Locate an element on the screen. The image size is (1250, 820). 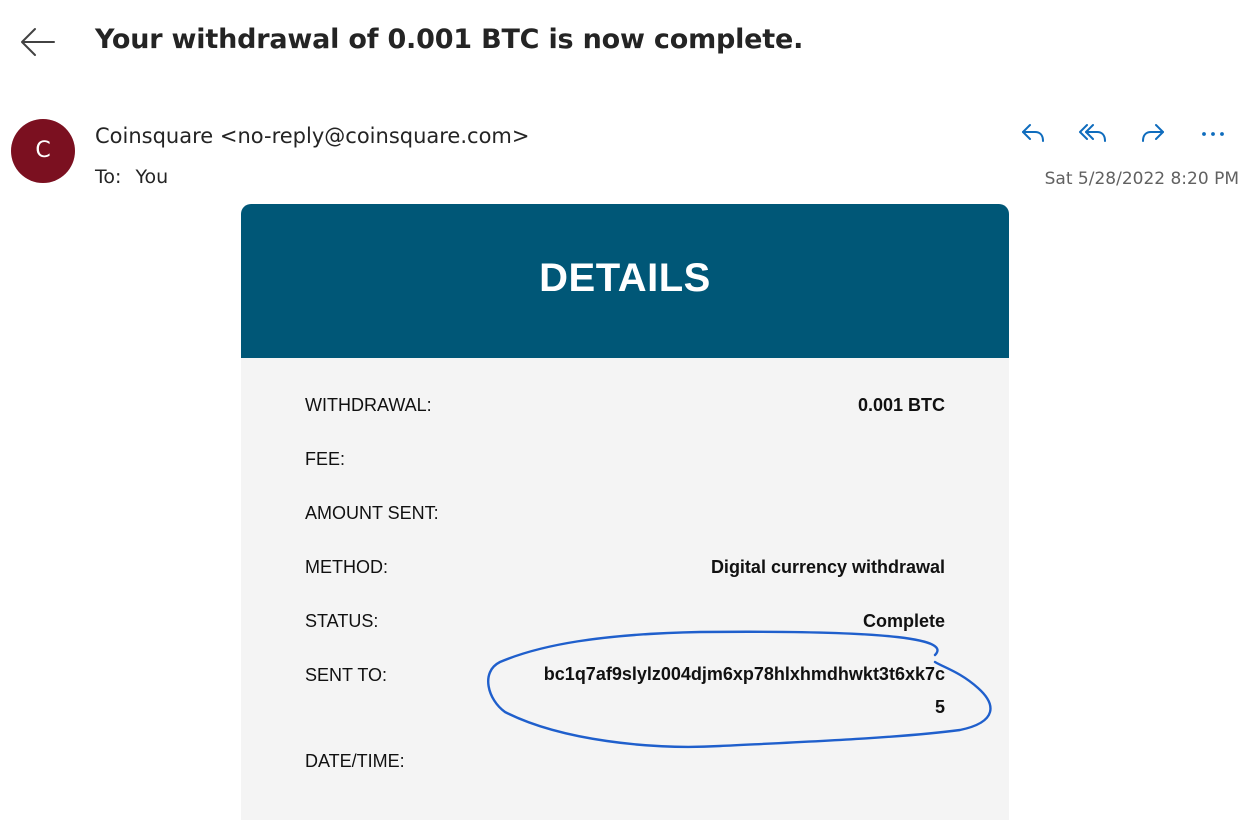
details-header: DETAILS is located at coordinates (625, 281).